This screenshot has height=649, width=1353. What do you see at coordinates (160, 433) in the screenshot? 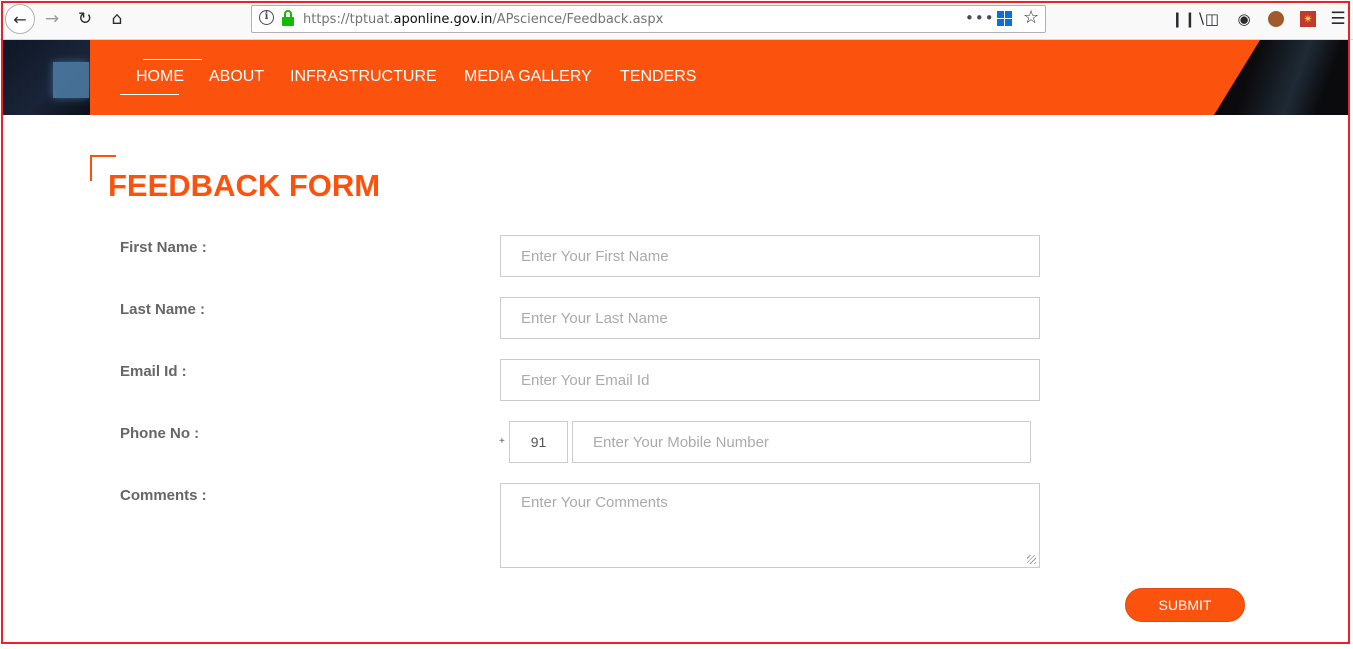
I see `phone-label: Phone No :` at bounding box center [160, 433].